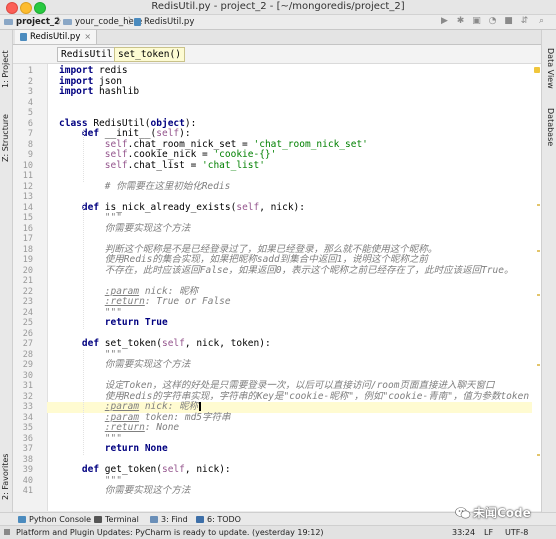 The width and height of the screenshot is (556, 539). What do you see at coordinates (5, 477) in the screenshot?
I see `favorites-tool-button: 2: Favorites` at bounding box center [5, 477].